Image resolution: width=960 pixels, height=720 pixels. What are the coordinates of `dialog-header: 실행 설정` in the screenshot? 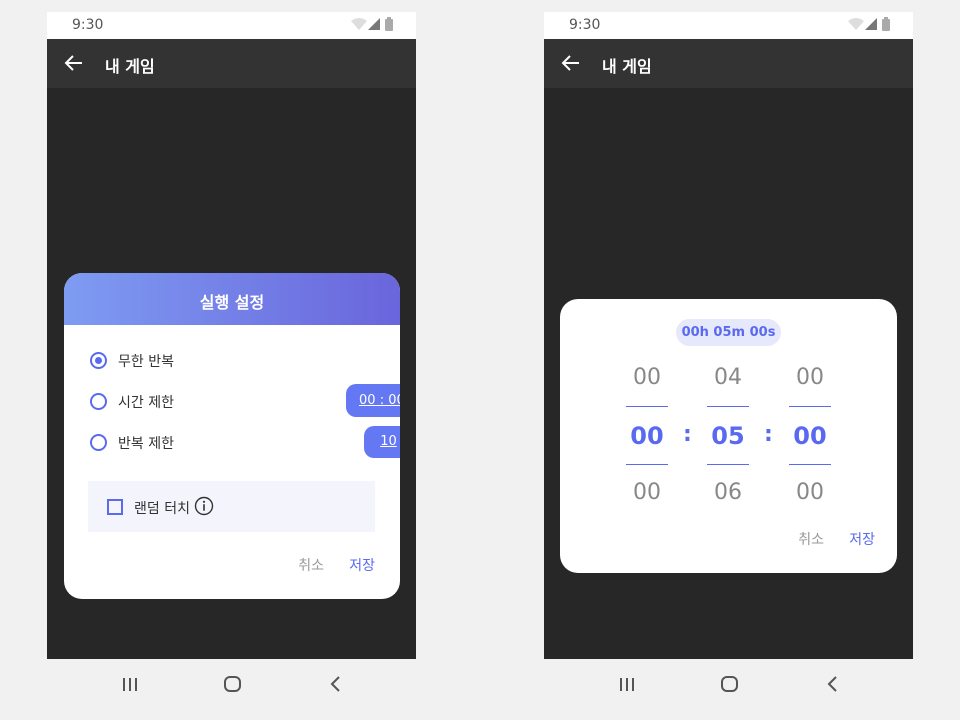 It's located at (232, 299).